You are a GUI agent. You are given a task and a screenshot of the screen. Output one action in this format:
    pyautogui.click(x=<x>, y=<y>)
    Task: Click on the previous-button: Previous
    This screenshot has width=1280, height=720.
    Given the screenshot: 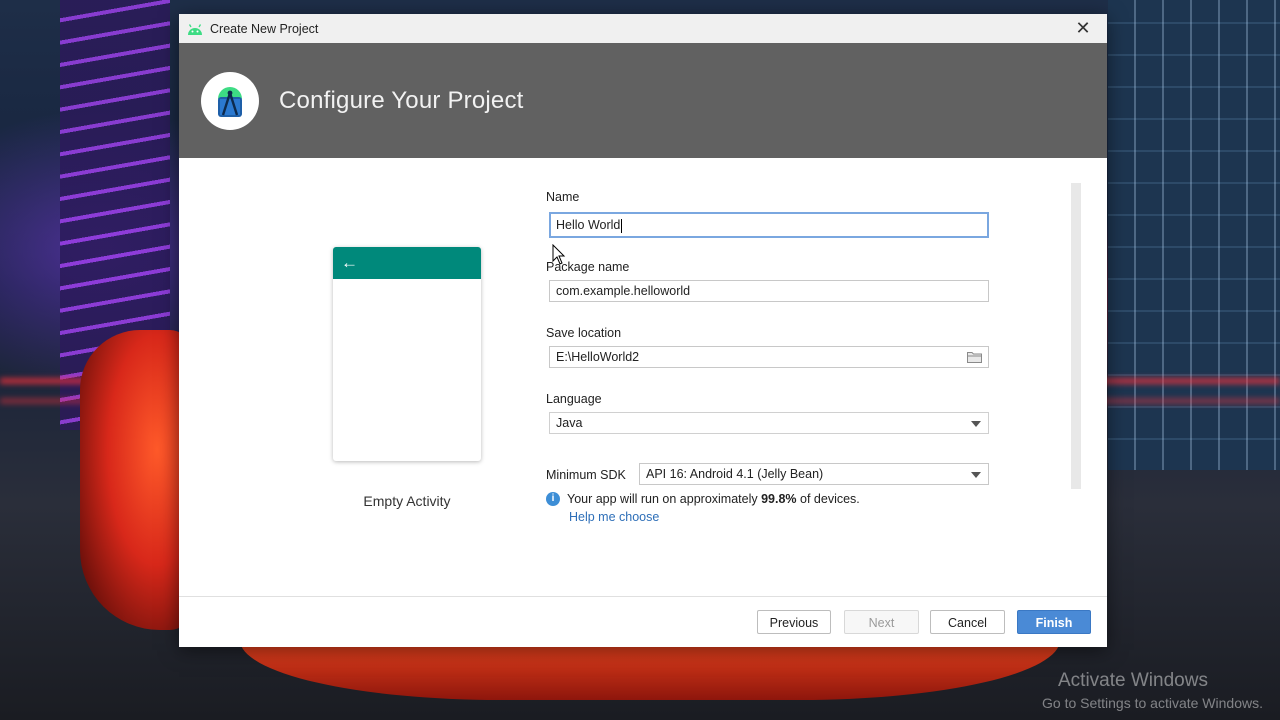 What is the action you would take?
    pyautogui.click(x=794, y=622)
    